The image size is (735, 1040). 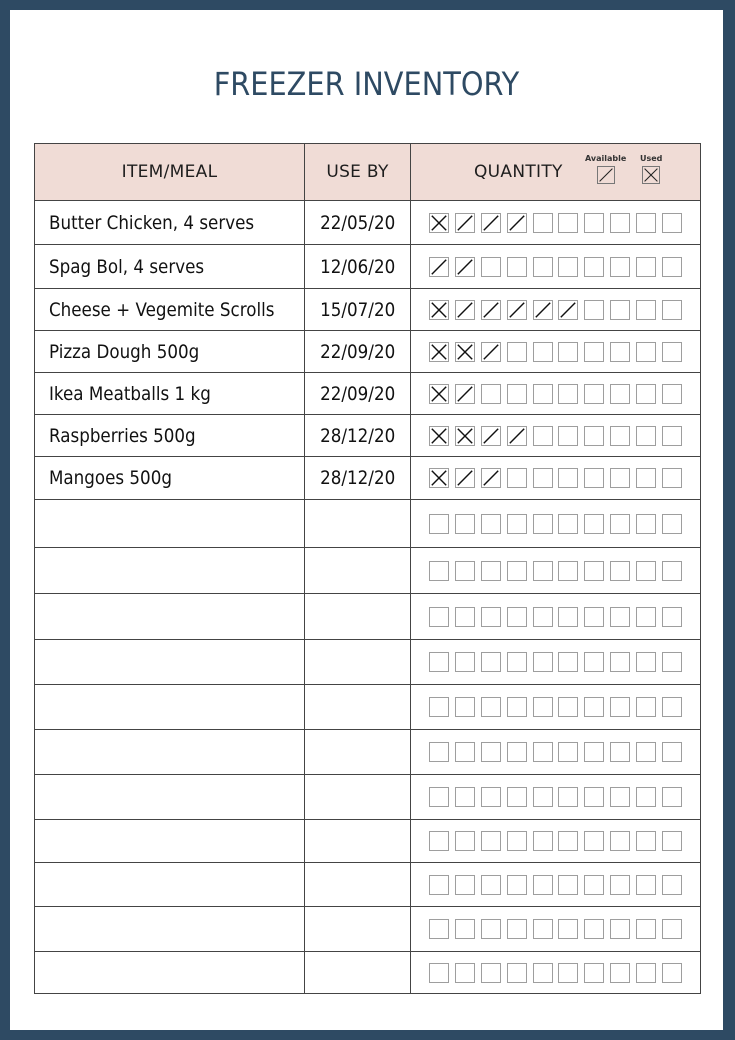 I want to click on item-cell: Mangoes 500g, so click(x=169, y=478).